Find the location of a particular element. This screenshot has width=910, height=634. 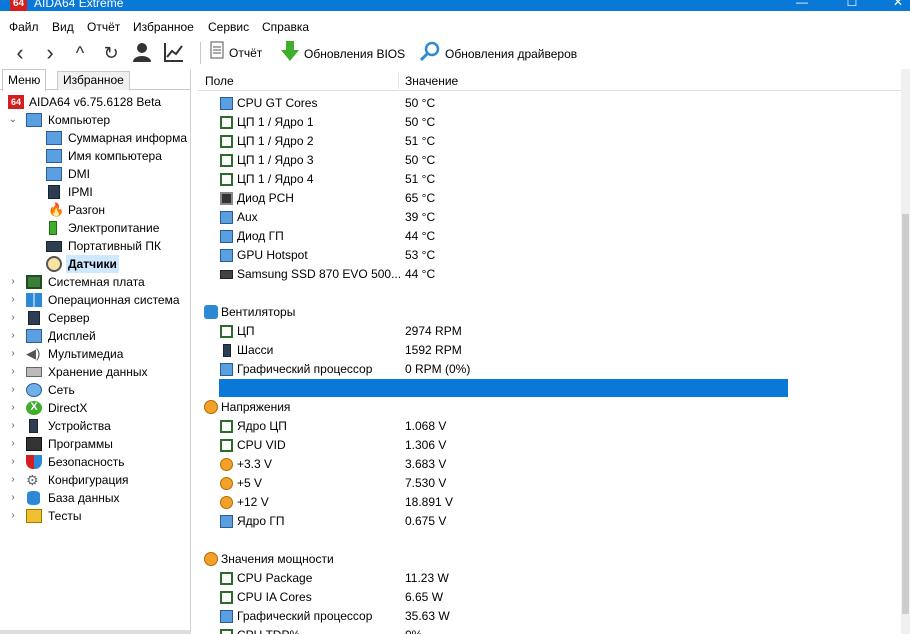

list-item: ЦП 1 / Ядро 3 50 °C is located at coordinates (547, 160).